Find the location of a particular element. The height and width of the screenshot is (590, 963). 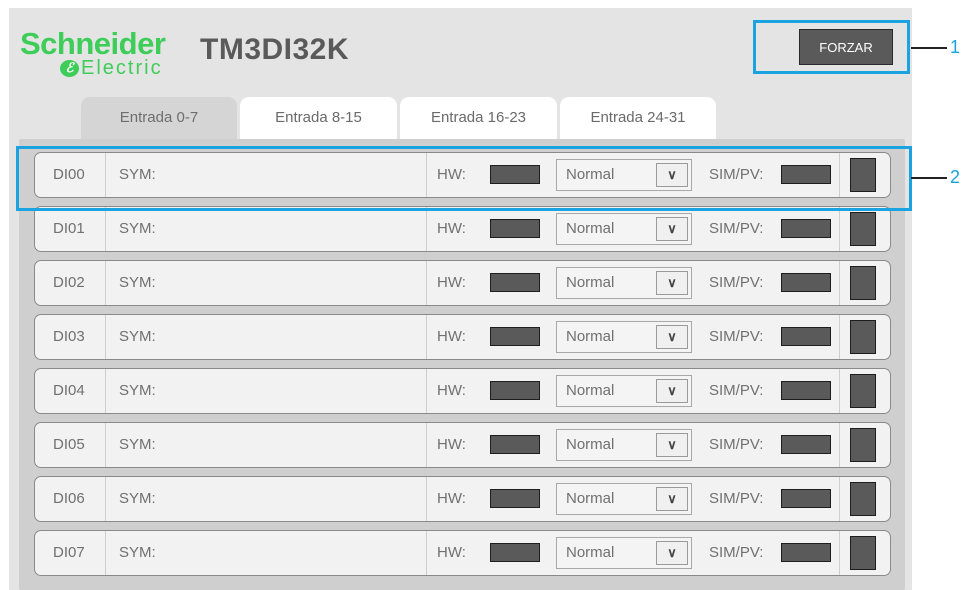

input-row: DI02 SYM: HW: Normal ∨ SIM/PV: is located at coordinates (462, 283).